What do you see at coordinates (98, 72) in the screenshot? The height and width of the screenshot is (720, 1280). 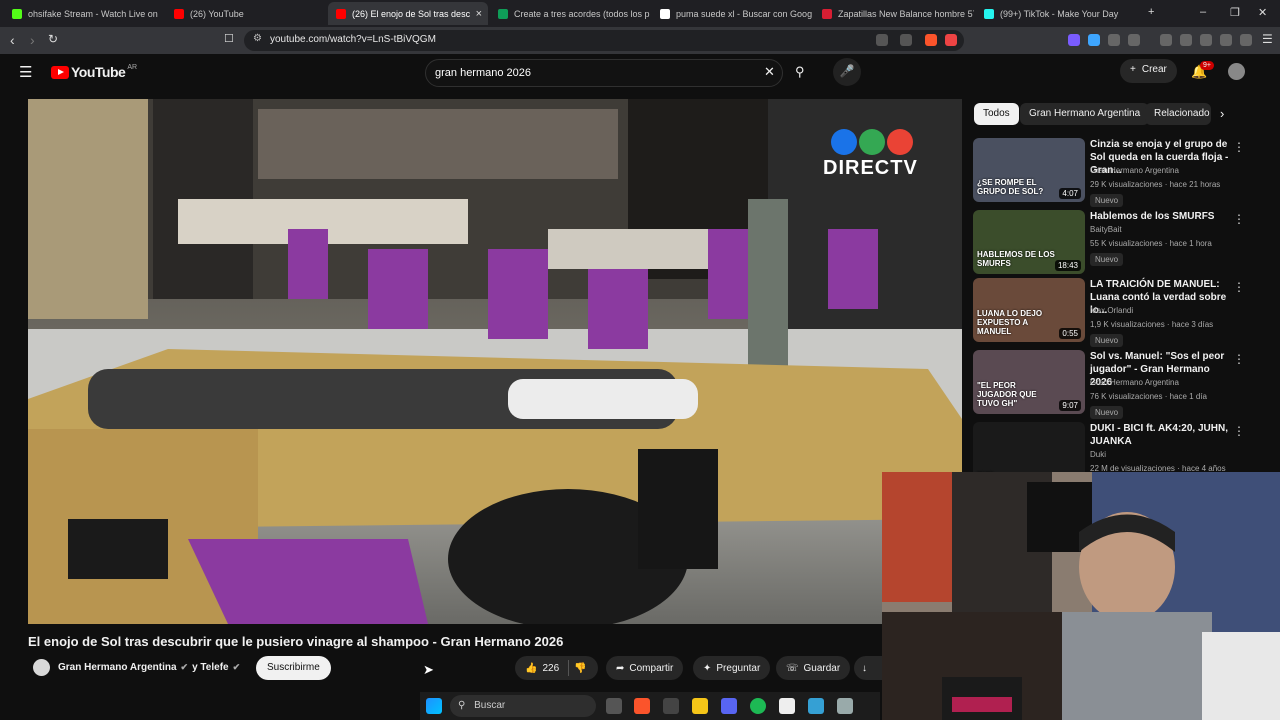 I see `logo-text: YouTube` at bounding box center [98, 72].